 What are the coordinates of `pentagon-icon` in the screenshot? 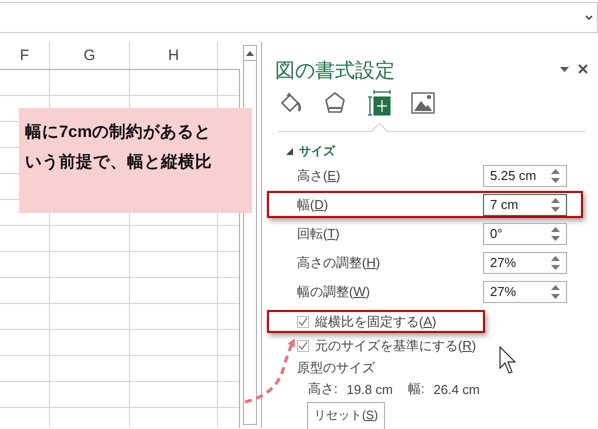 It's located at (335, 103).